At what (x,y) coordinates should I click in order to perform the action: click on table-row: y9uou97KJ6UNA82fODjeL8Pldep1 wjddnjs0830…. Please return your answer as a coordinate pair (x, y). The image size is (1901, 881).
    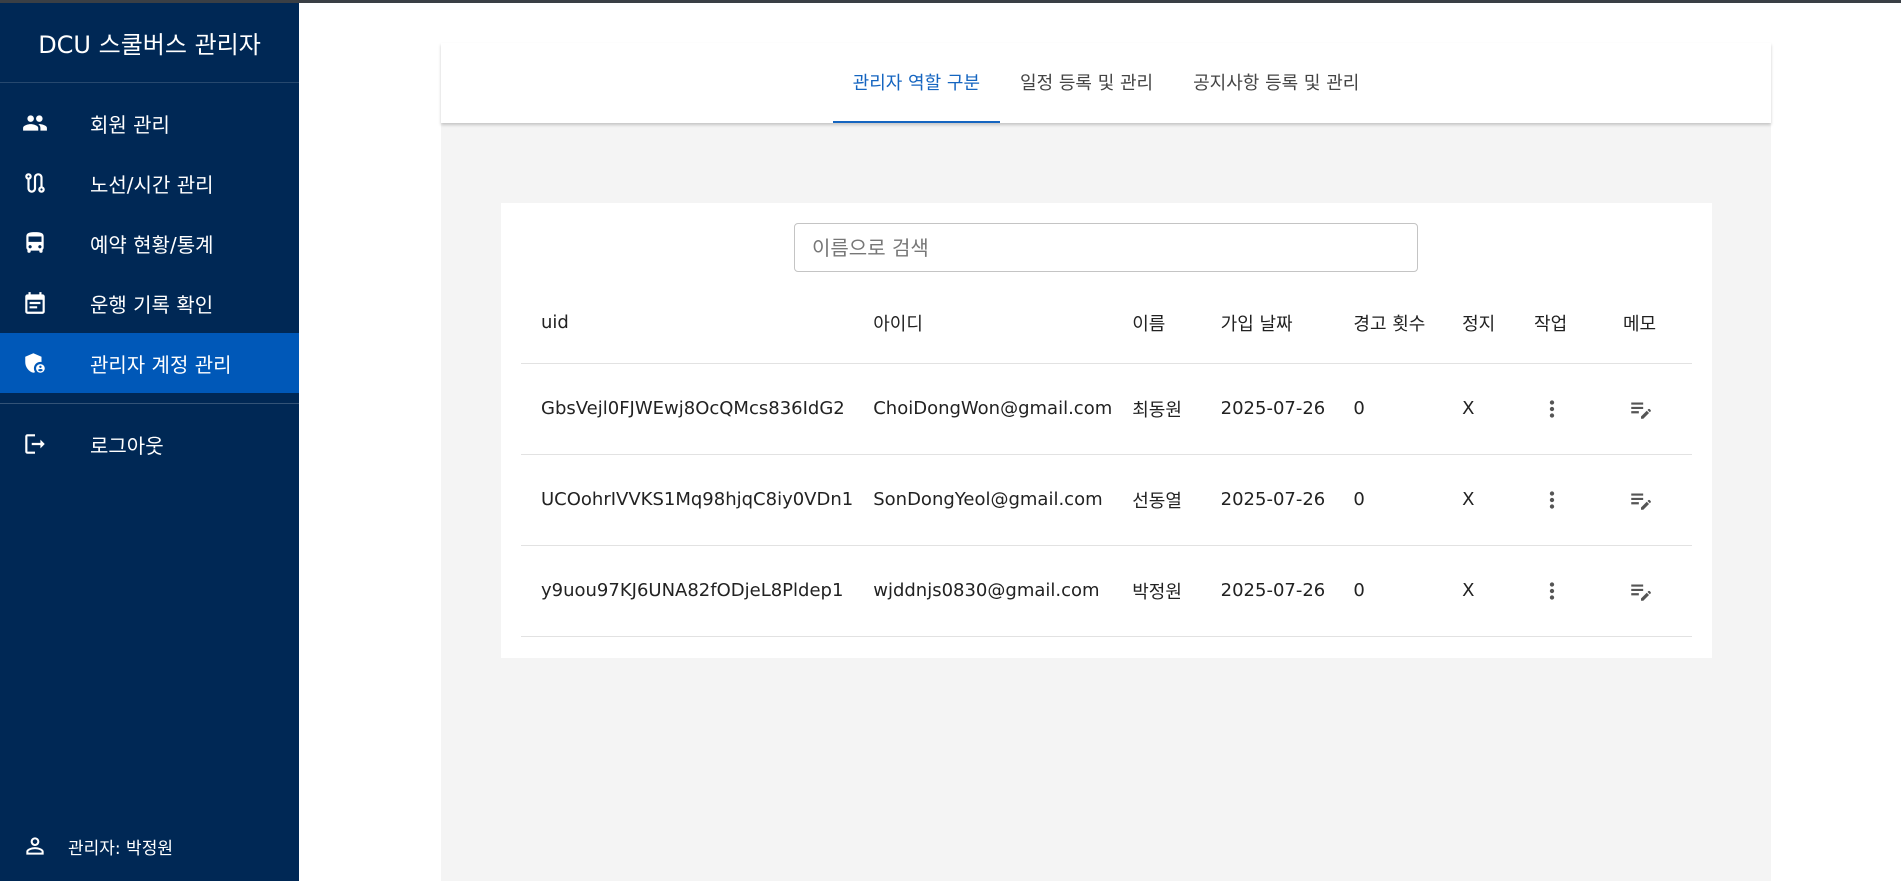
    Looking at the image, I should click on (1106, 591).